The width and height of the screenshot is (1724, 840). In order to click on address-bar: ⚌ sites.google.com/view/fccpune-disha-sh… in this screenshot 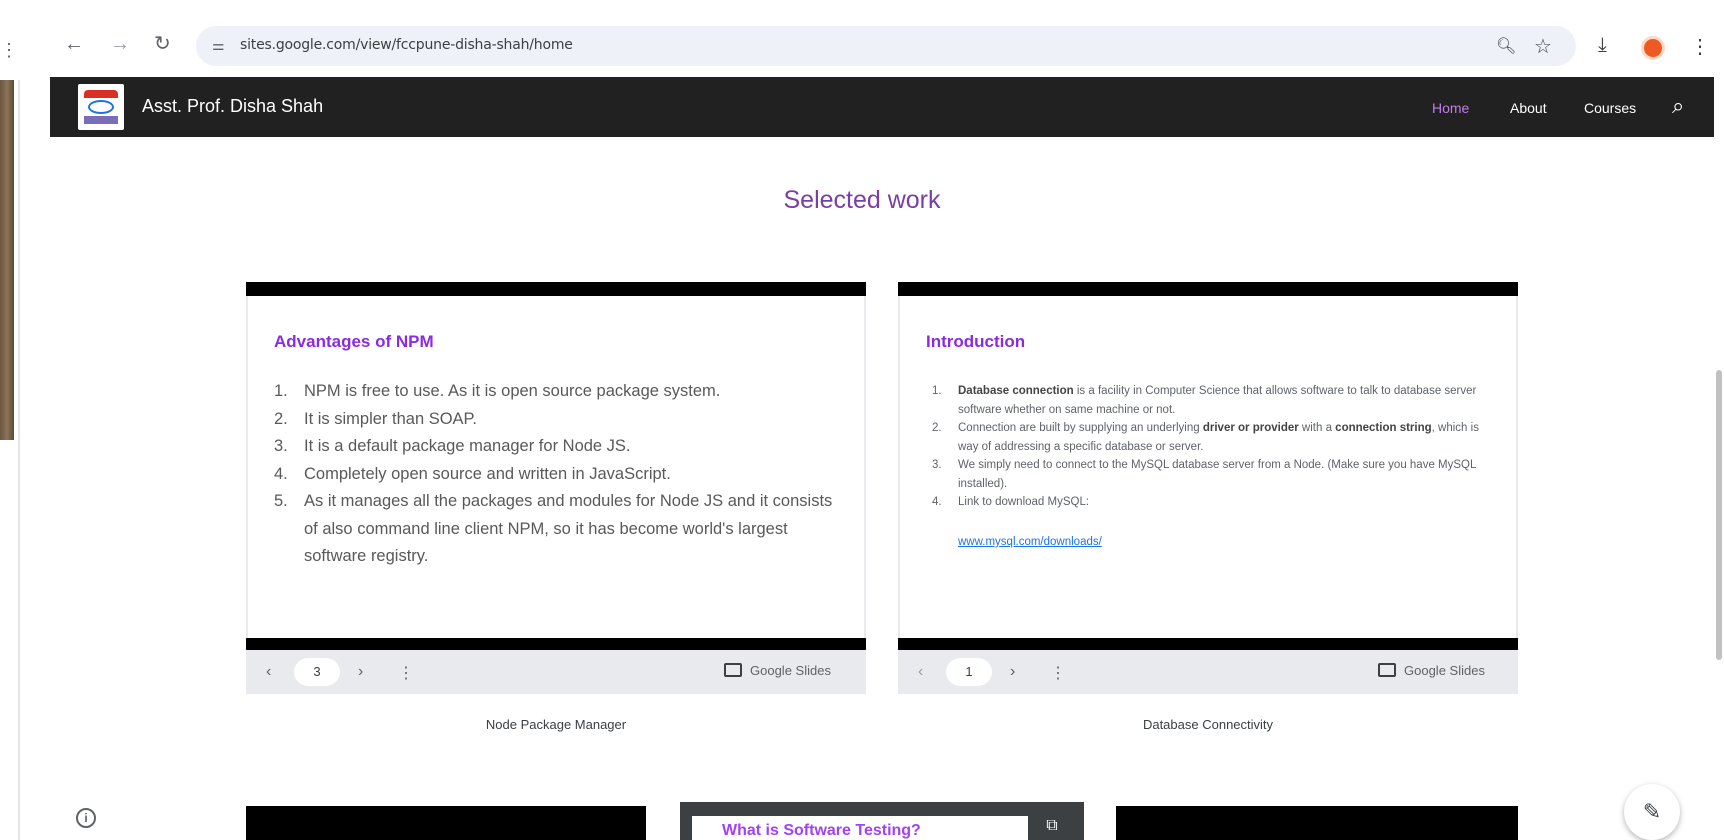, I will do `click(886, 46)`.